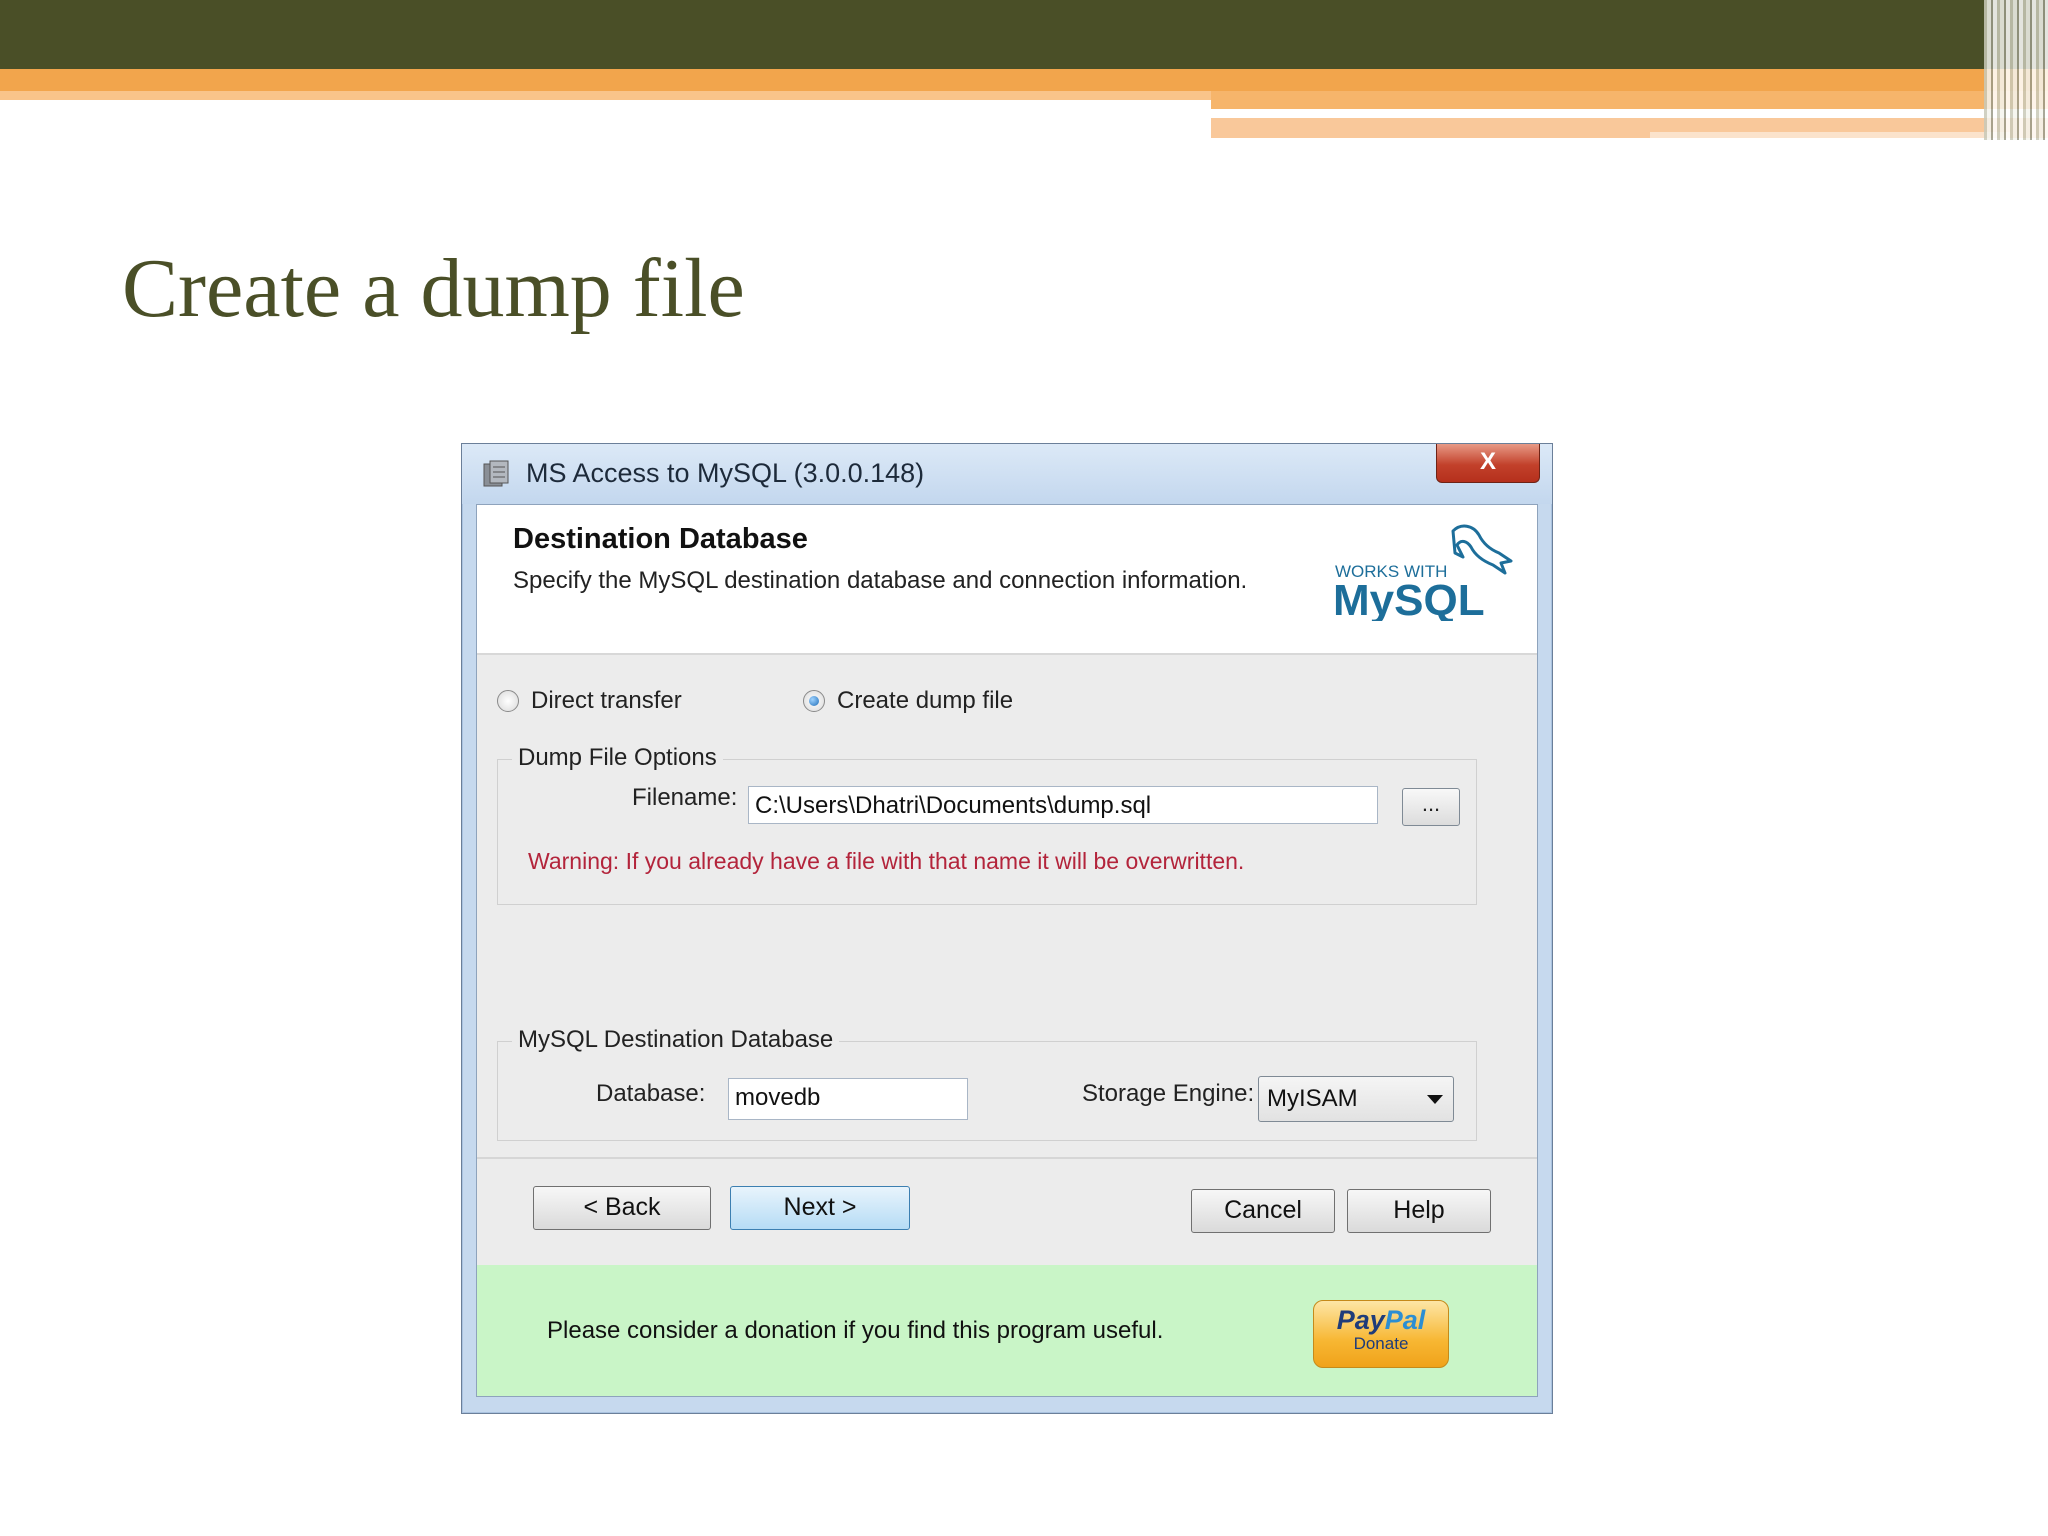  Describe the element at coordinates (1409, 598) in the screenshot. I see `logo-mysql: MySQL` at that location.